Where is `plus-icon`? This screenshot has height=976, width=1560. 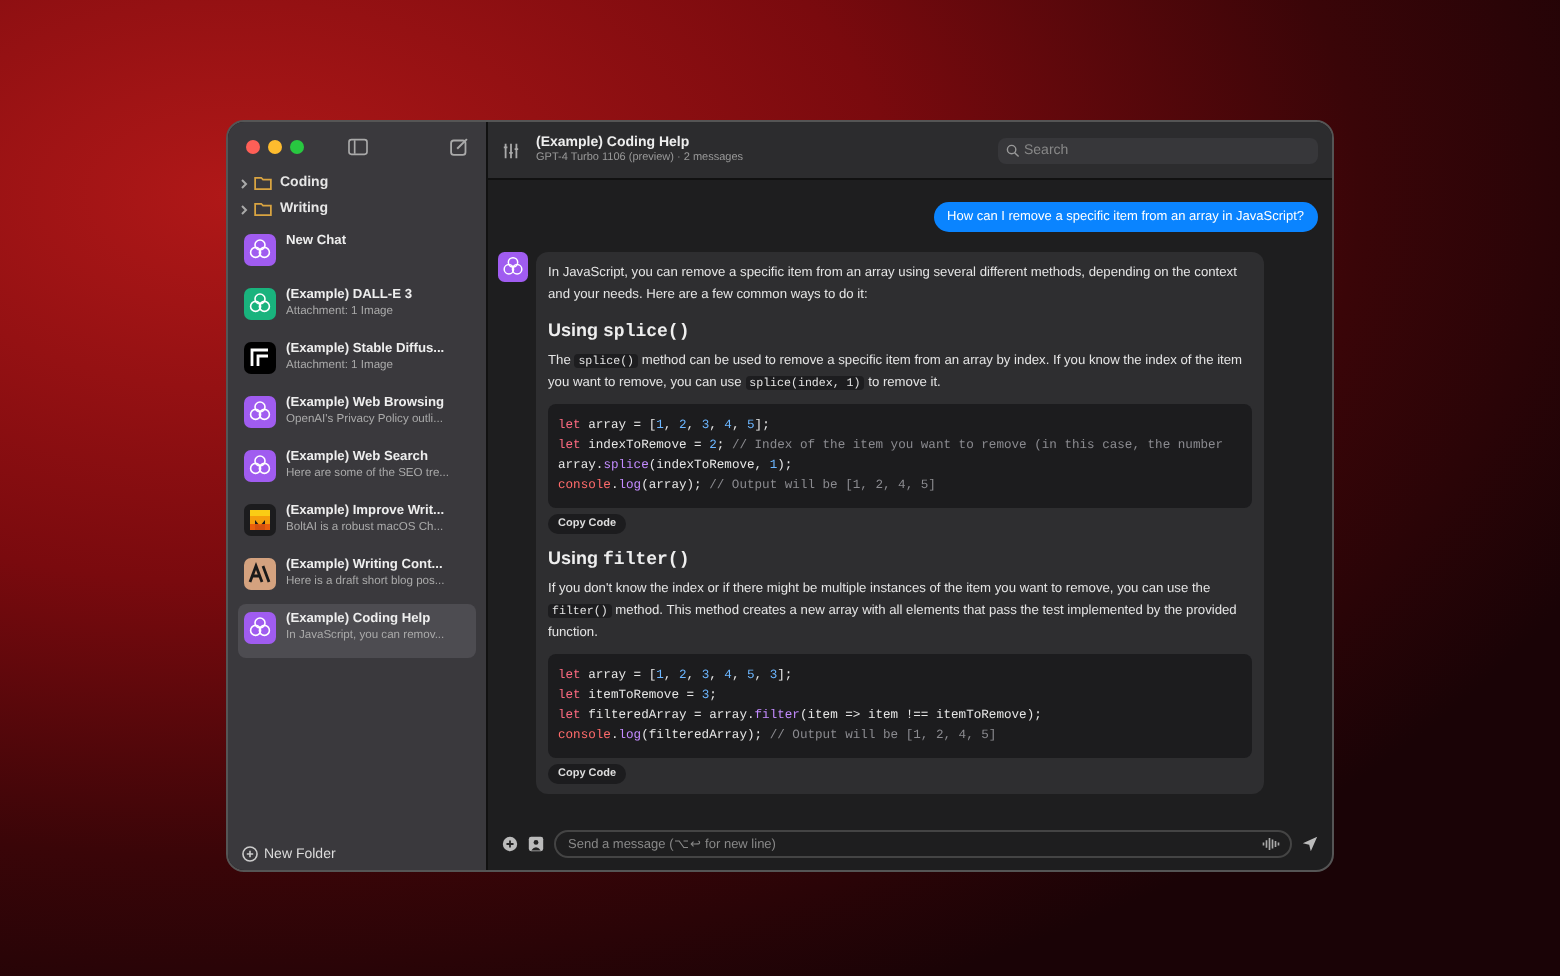 plus-icon is located at coordinates (510, 844).